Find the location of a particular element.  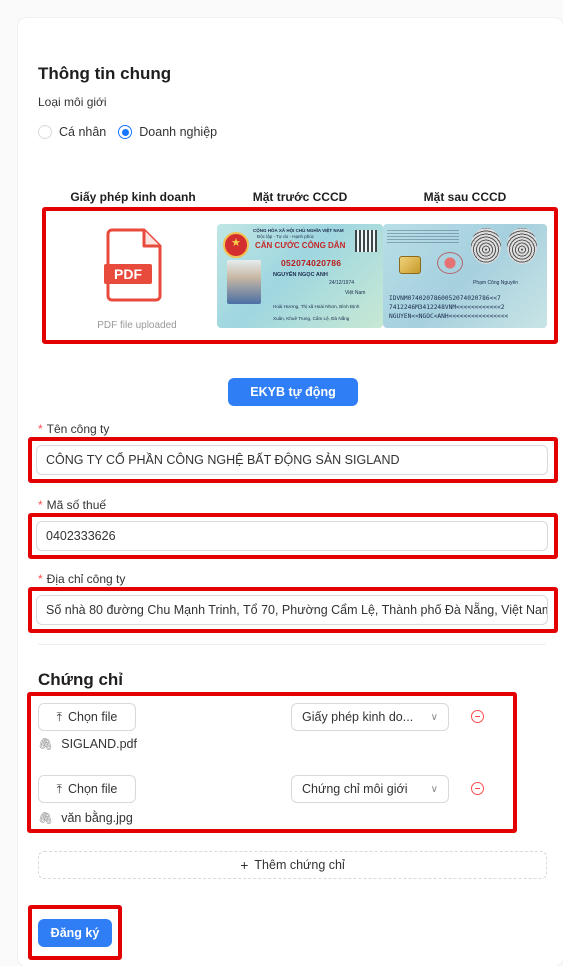

highlight-company-address is located at coordinates (293, 610).